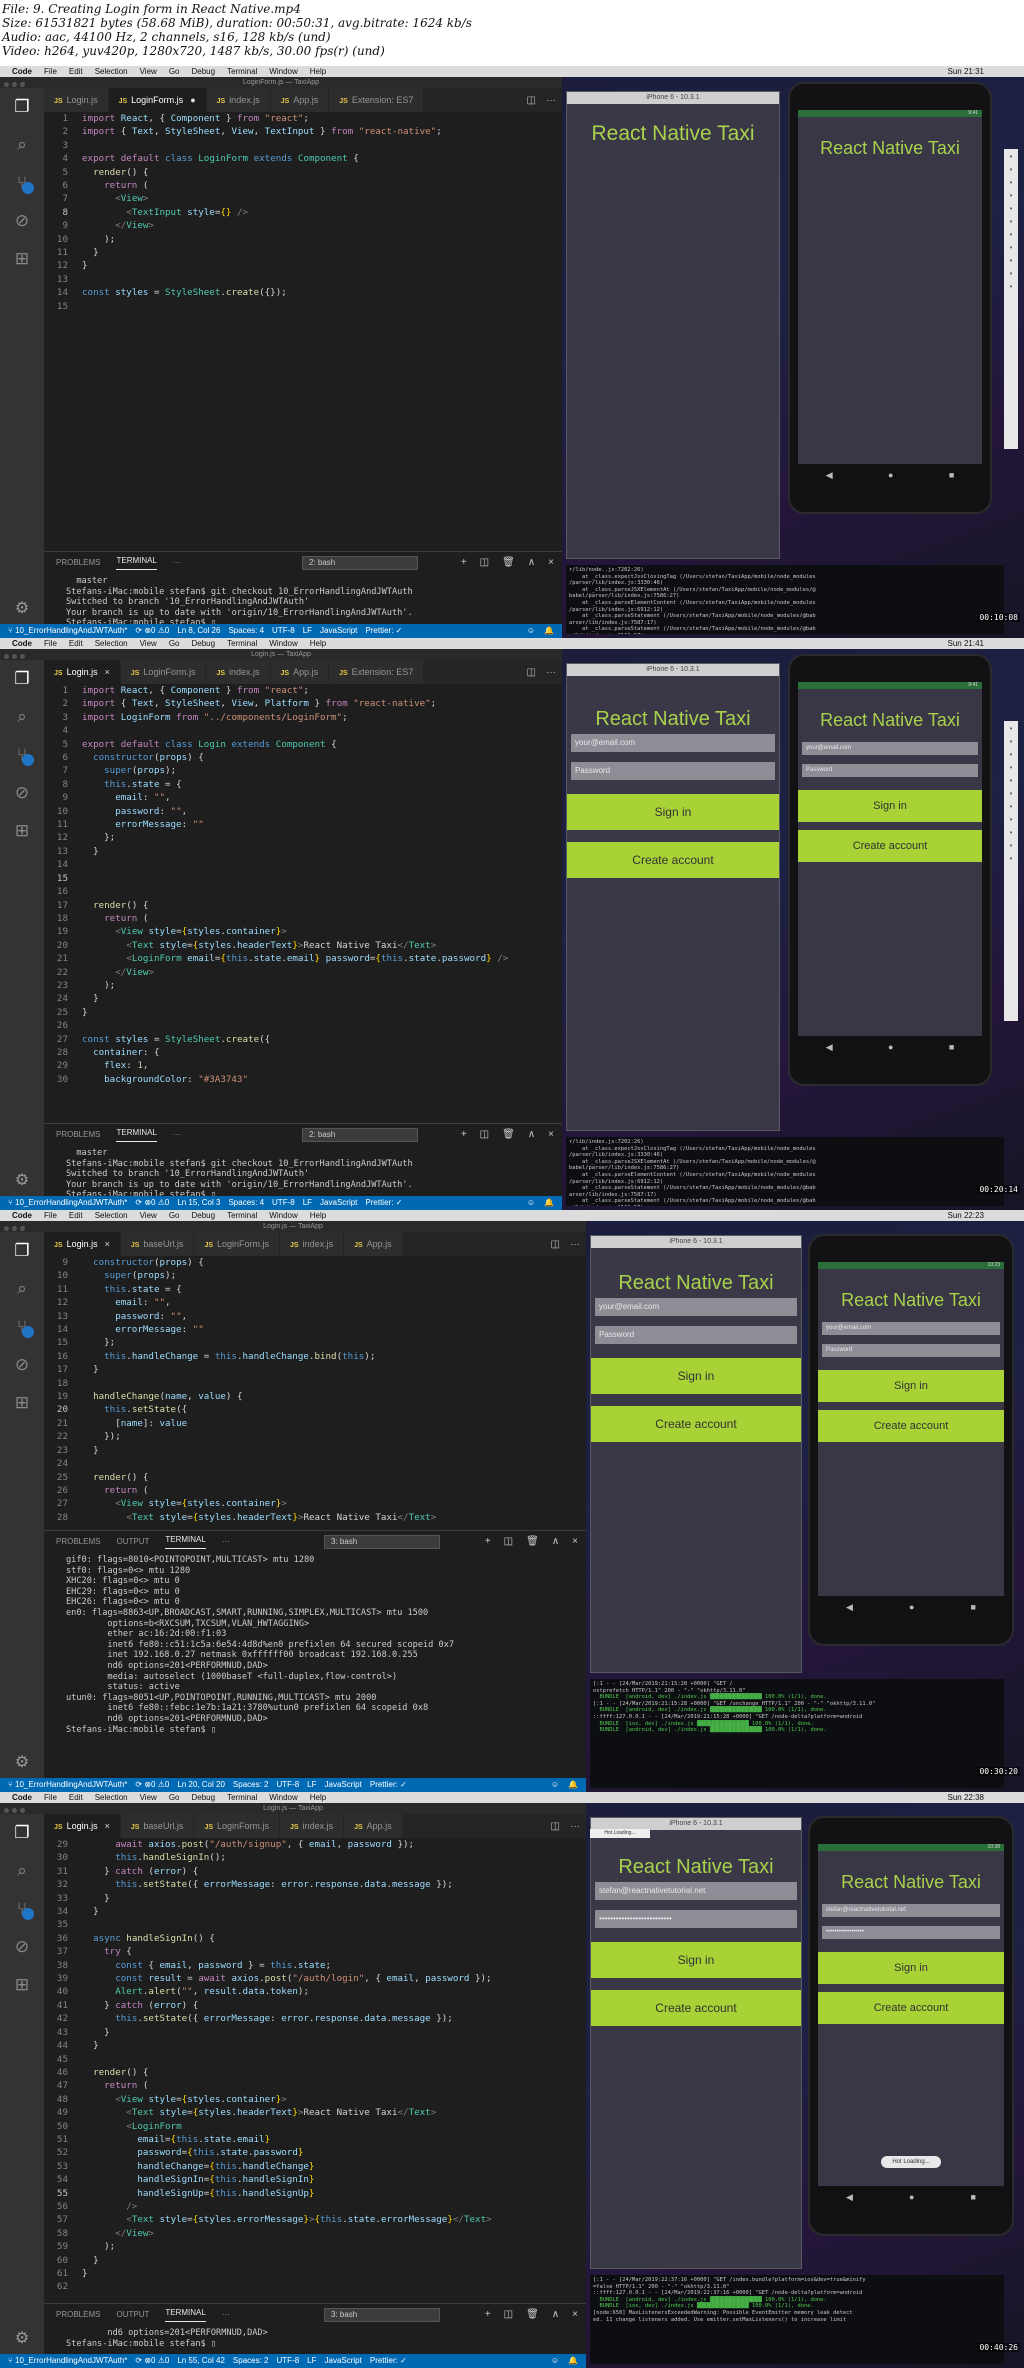 Image resolution: width=1024 pixels, height=2368 pixels. What do you see at coordinates (185, 2315) in the screenshot?
I see `panel-tab-terminal: TERMINAL` at bounding box center [185, 2315].